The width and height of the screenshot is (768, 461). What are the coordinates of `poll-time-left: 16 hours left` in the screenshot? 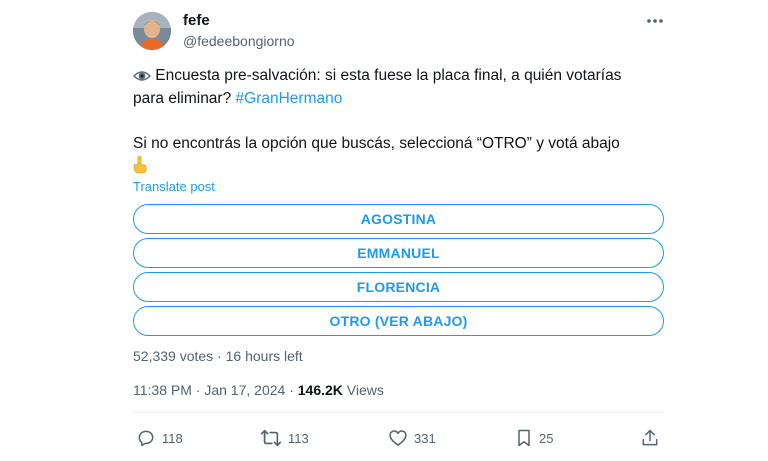 It's located at (264, 356).